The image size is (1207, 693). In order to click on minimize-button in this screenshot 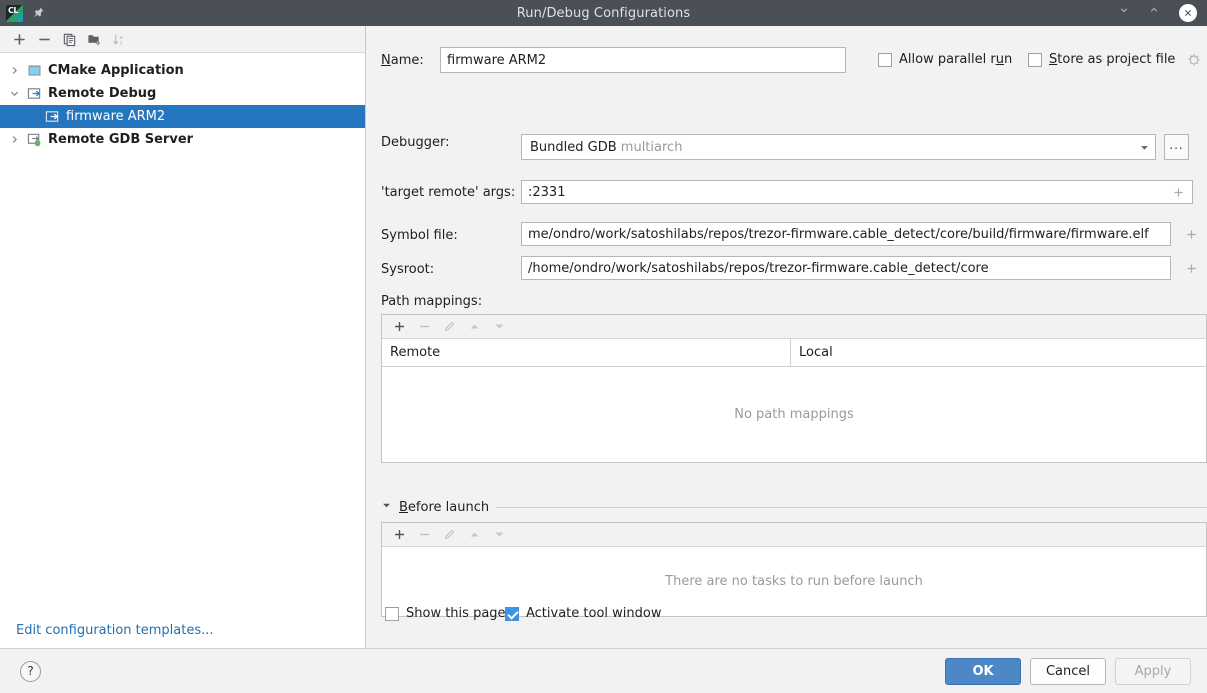, I will do `click(1127, 13)`.